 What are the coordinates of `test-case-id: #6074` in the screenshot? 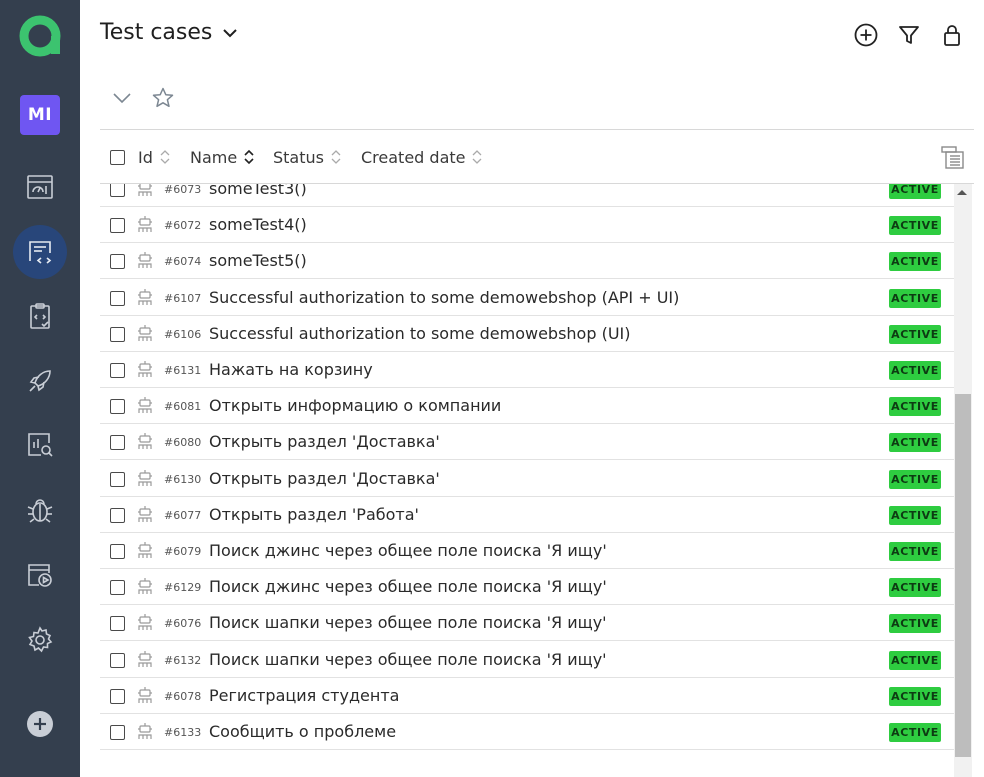 It's located at (183, 262).